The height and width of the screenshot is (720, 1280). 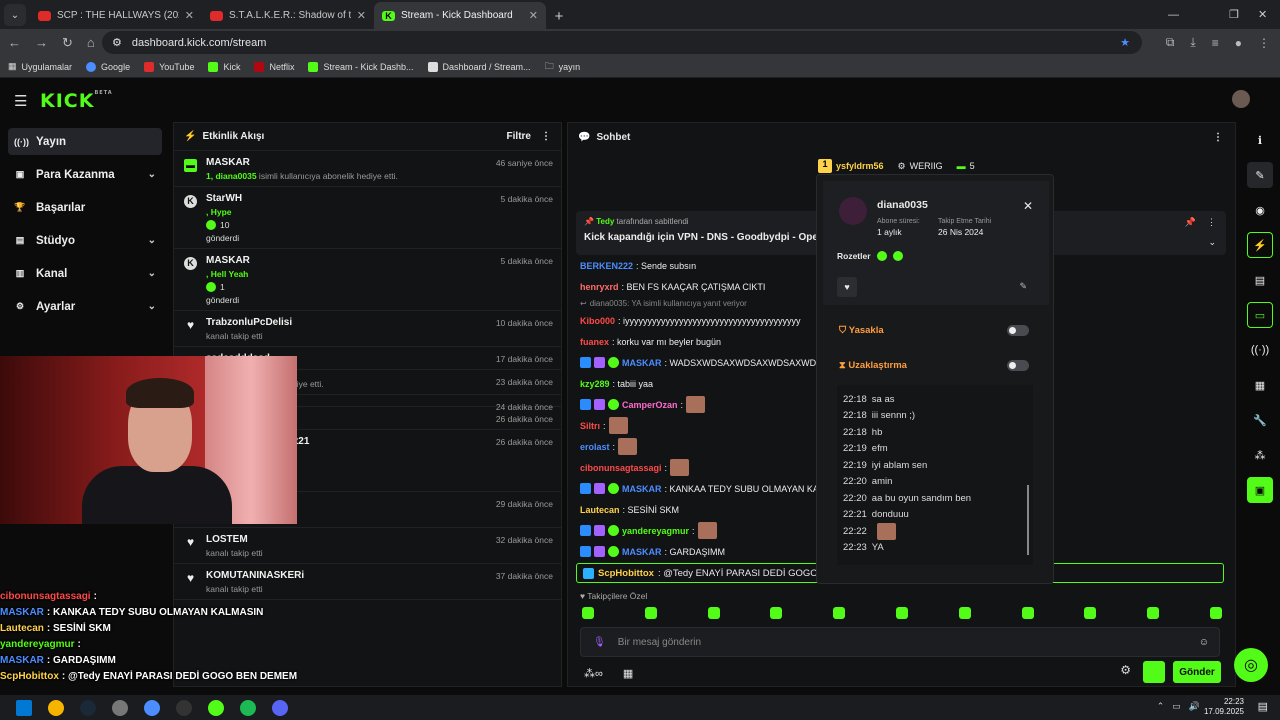 What do you see at coordinates (1260, 315) in the screenshot?
I see `chat-icon: ▭` at bounding box center [1260, 315].